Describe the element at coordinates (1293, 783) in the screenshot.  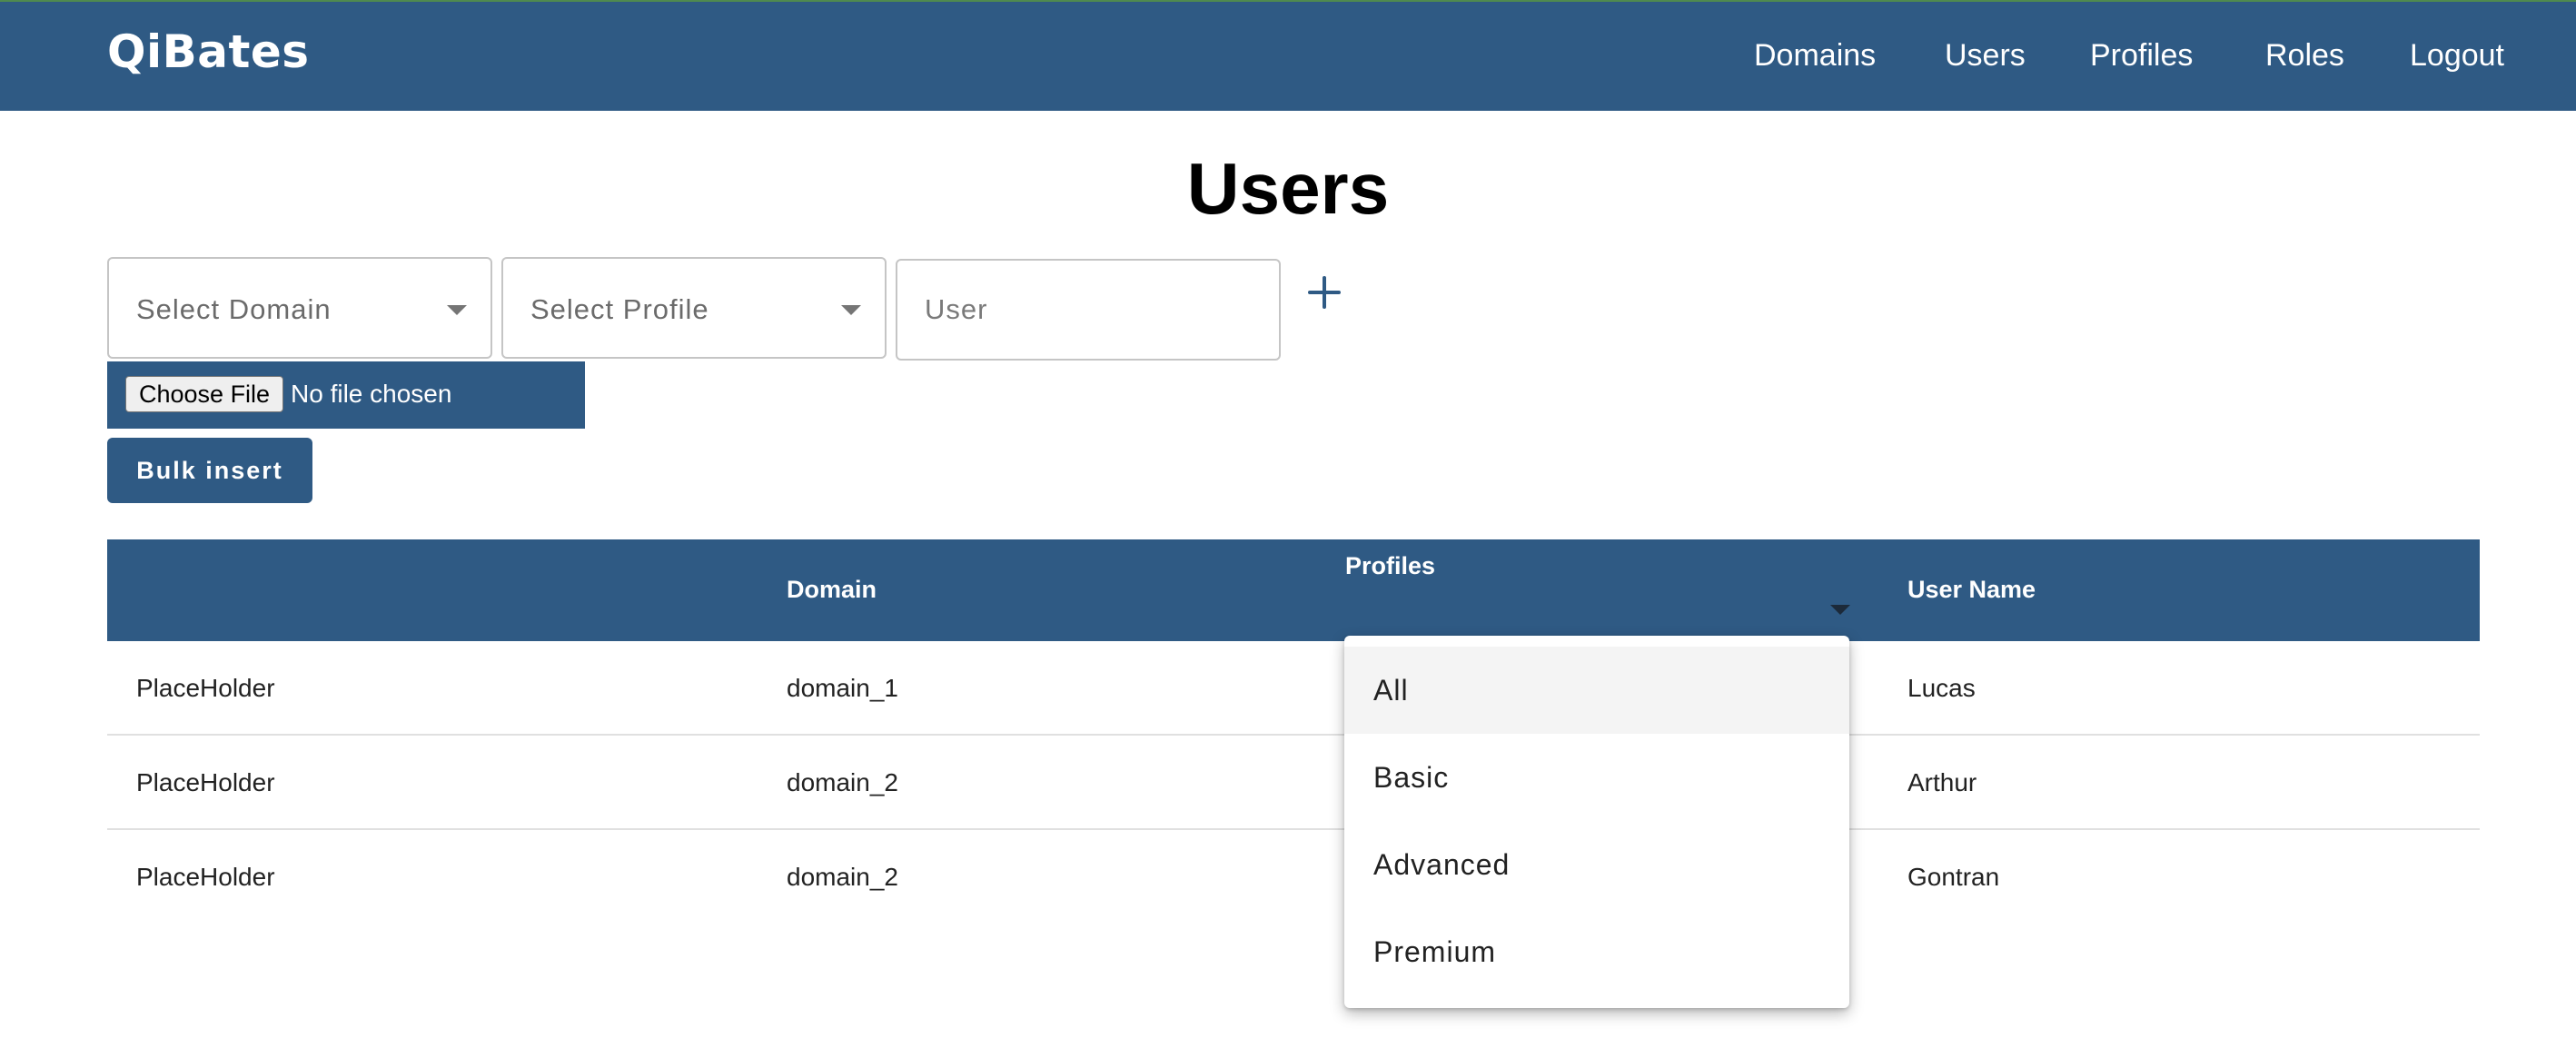
I see `table-row: PlaceHolder domain_2 Arthur` at that location.